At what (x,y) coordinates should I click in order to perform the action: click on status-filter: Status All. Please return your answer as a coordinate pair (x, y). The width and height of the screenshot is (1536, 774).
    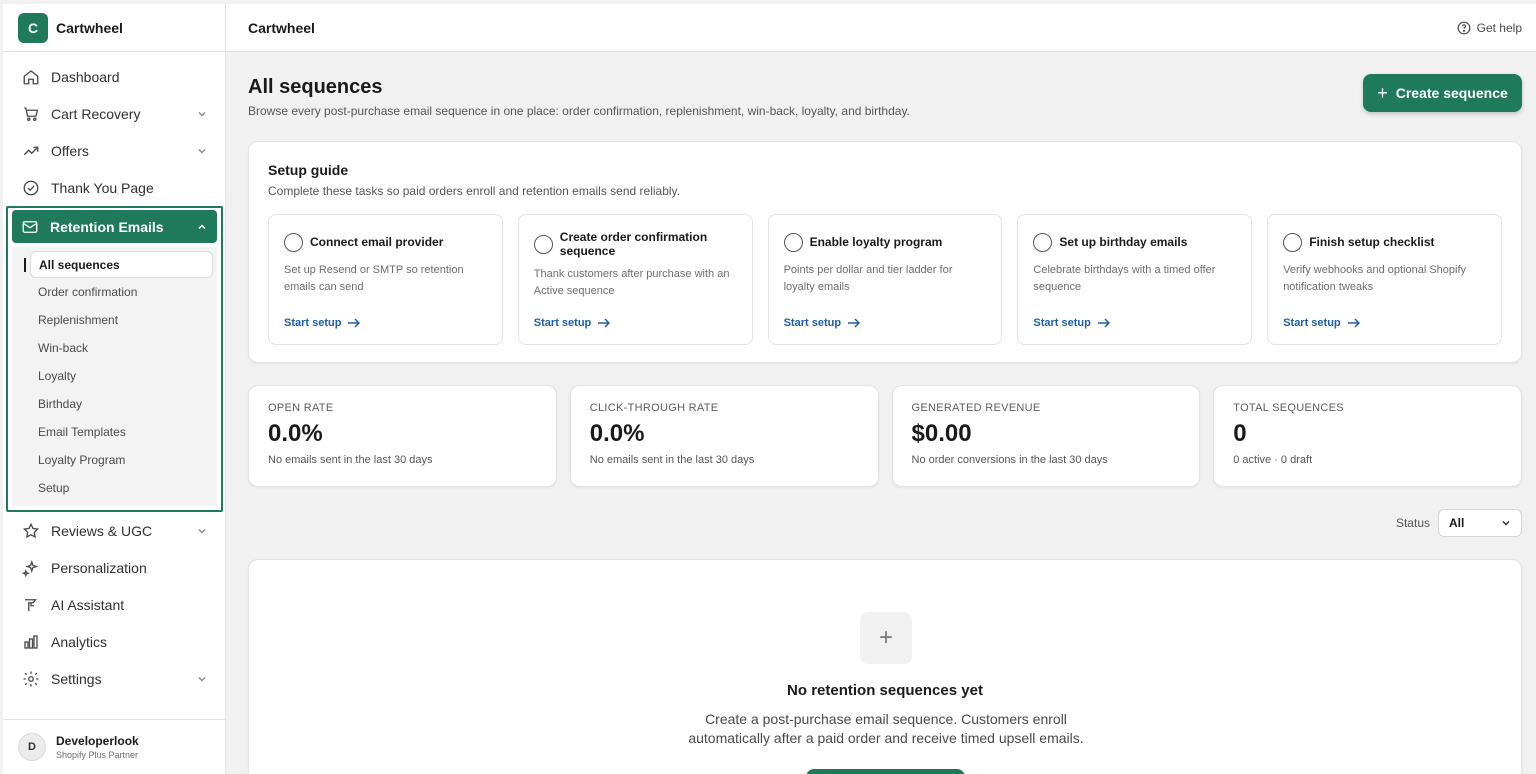
    Looking at the image, I should click on (1459, 523).